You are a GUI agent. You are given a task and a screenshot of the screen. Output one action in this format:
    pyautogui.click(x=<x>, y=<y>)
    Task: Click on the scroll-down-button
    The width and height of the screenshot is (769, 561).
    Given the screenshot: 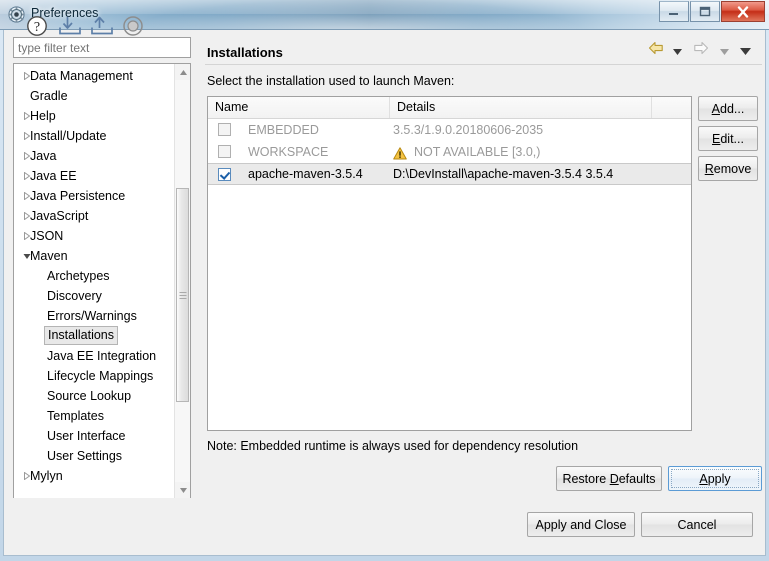 What is the action you would take?
    pyautogui.click(x=182, y=490)
    